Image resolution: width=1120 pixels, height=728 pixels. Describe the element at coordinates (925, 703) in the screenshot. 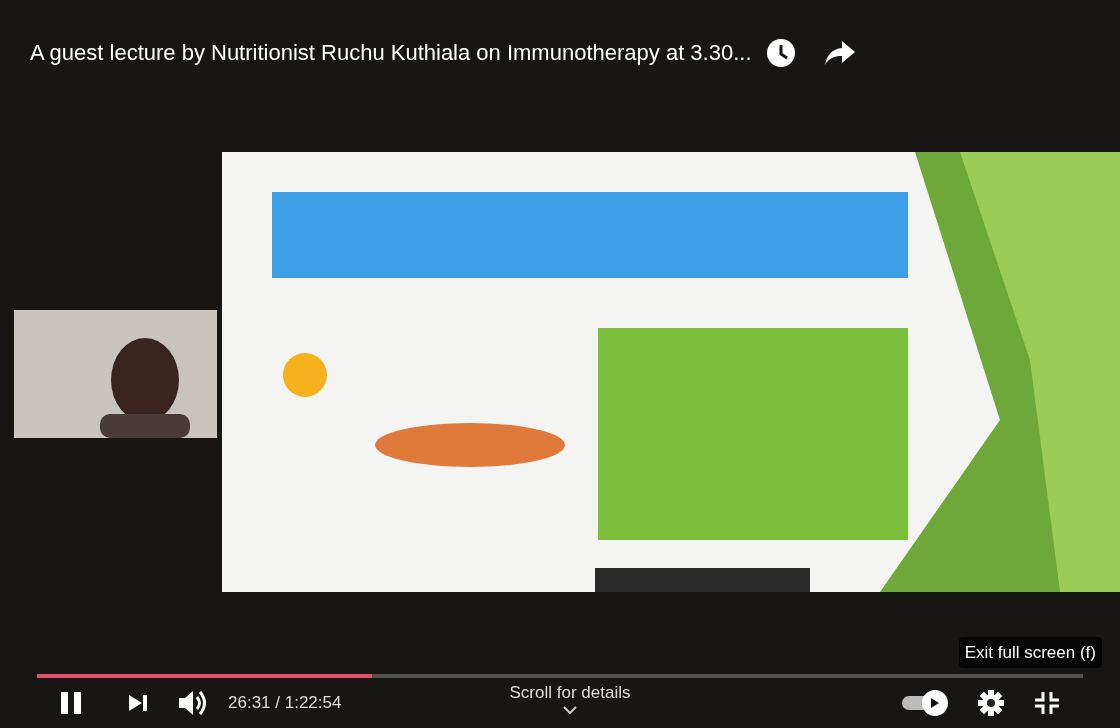

I see `autoplay-toggle` at that location.